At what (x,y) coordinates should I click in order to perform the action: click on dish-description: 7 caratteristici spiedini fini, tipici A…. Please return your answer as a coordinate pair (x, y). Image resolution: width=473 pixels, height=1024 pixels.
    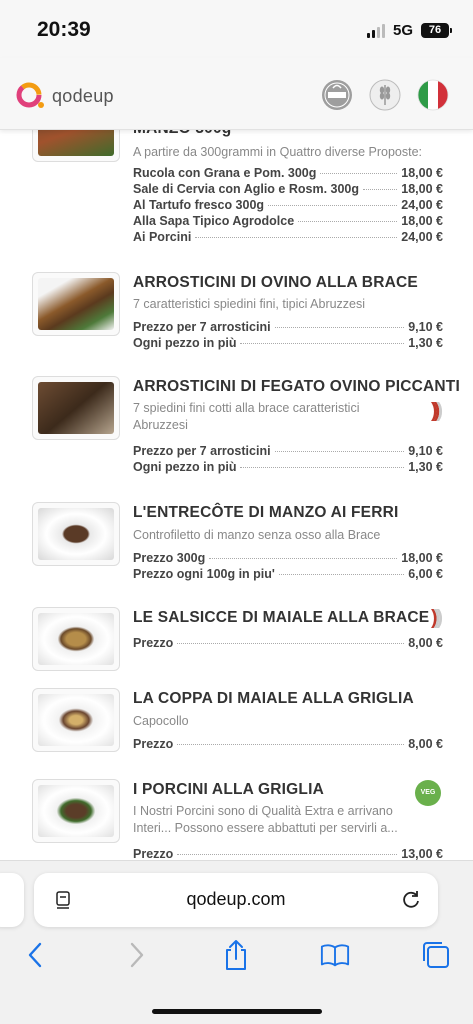
    Looking at the image, I should click on (249, 304).